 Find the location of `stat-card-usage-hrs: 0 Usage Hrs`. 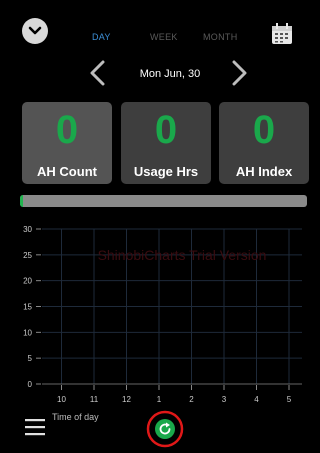

stat-card-usage-hrs: 0 Usage Hrs is located at coordinates (166, 143).